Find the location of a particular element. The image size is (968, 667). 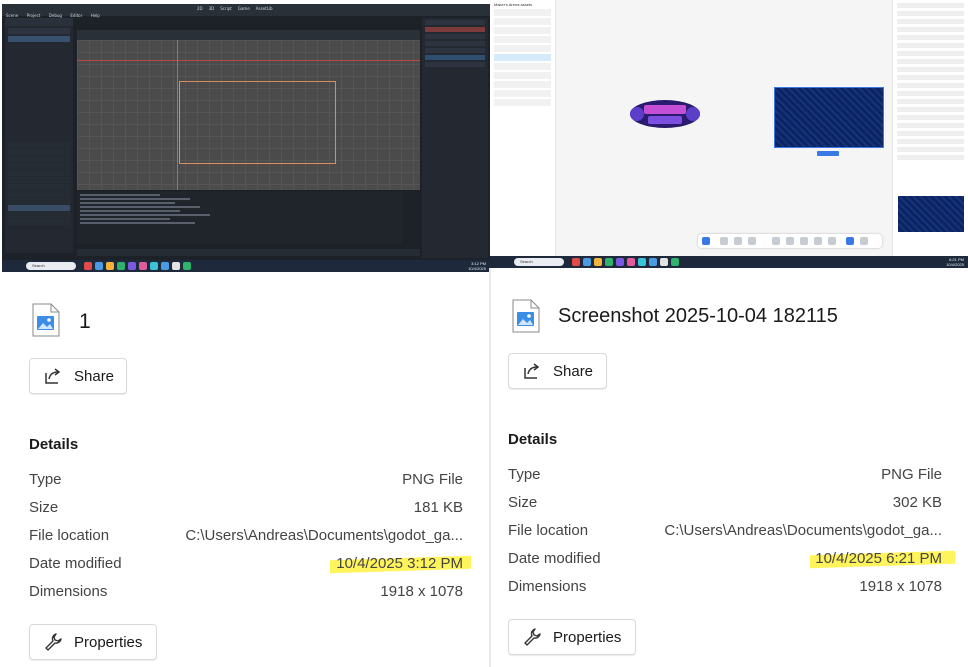

file-title: Maker's Arena assets is located at coordinates (513, 4).